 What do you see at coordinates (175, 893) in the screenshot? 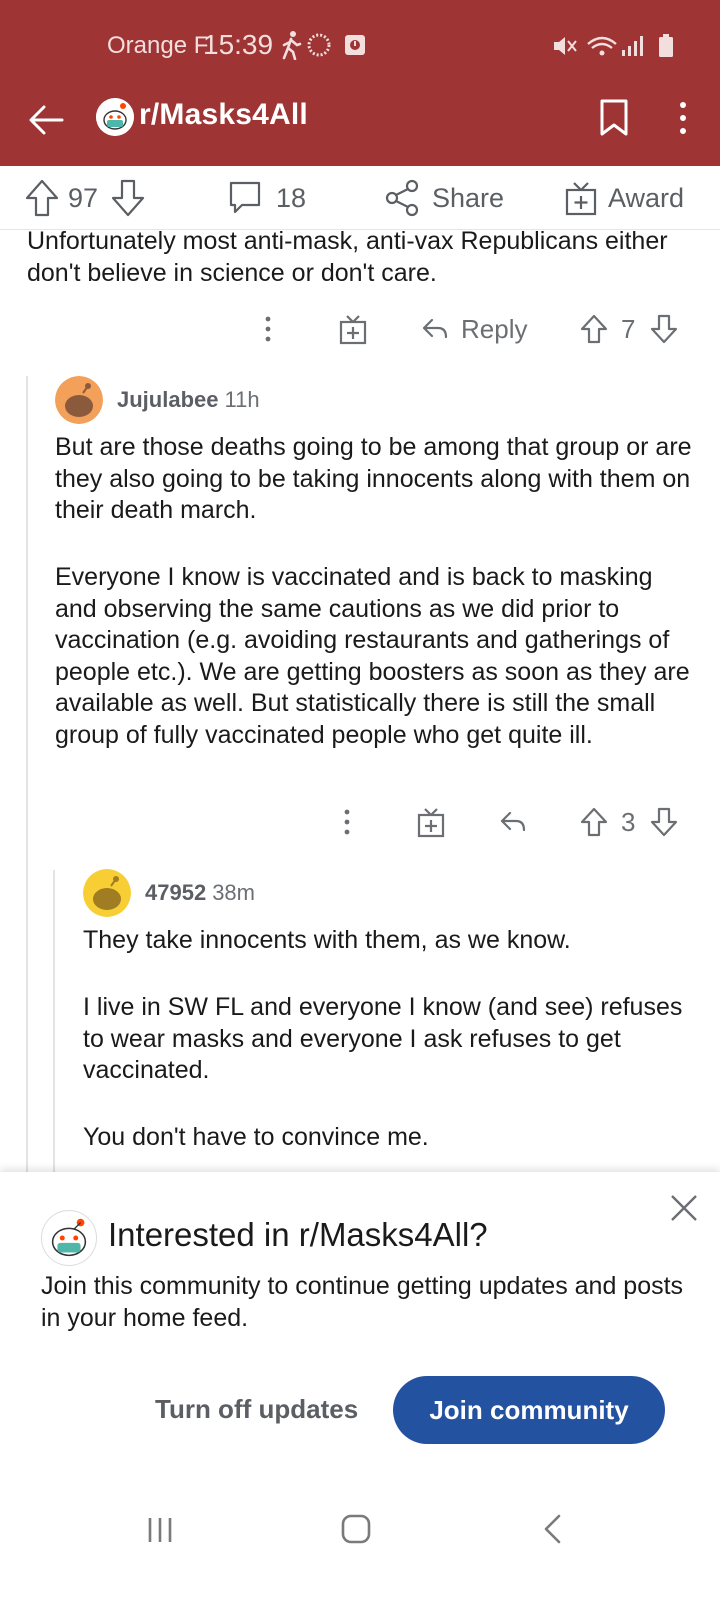
I see `username: 47952` at bounding box center [175, 893].